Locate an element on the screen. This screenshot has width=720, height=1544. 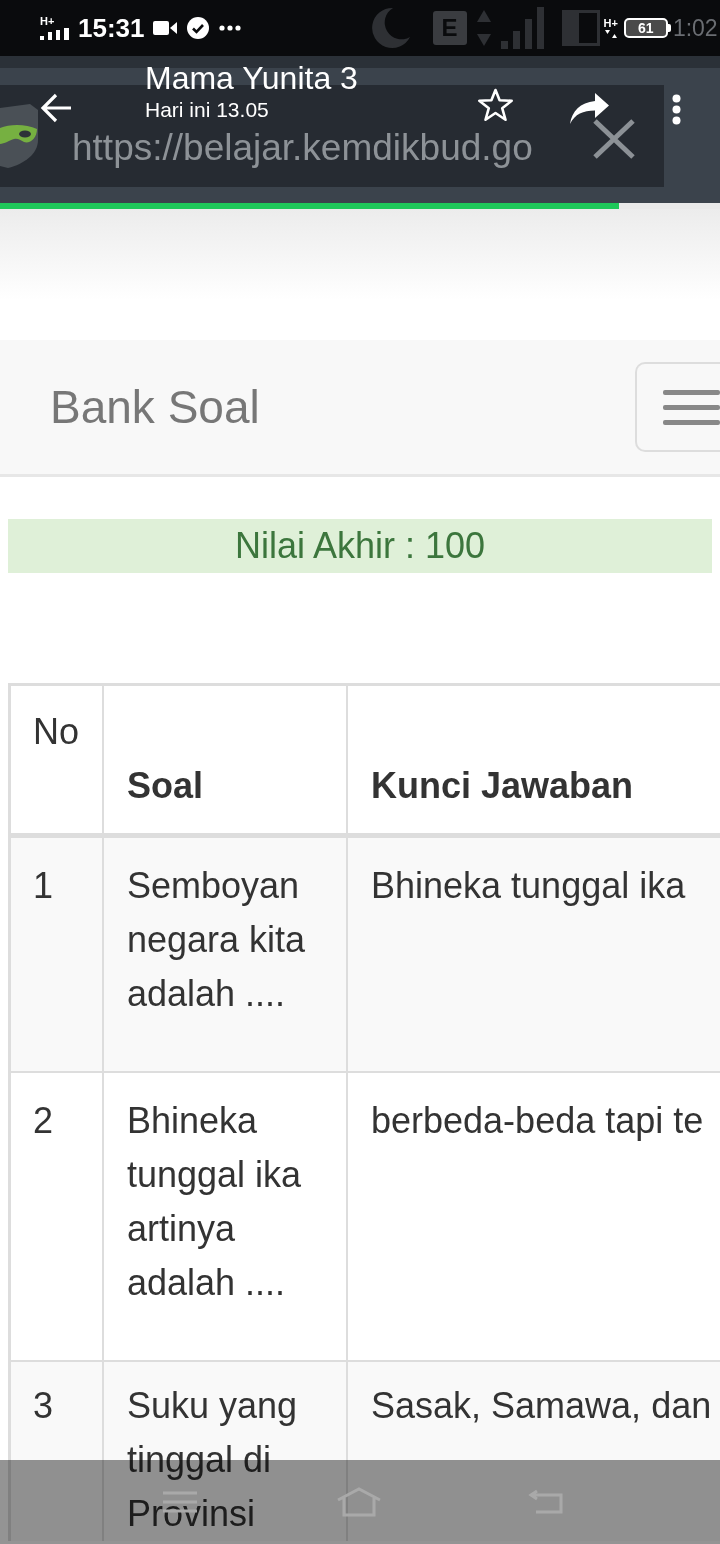
check-circle-icon is located at coordinates (197, 28).